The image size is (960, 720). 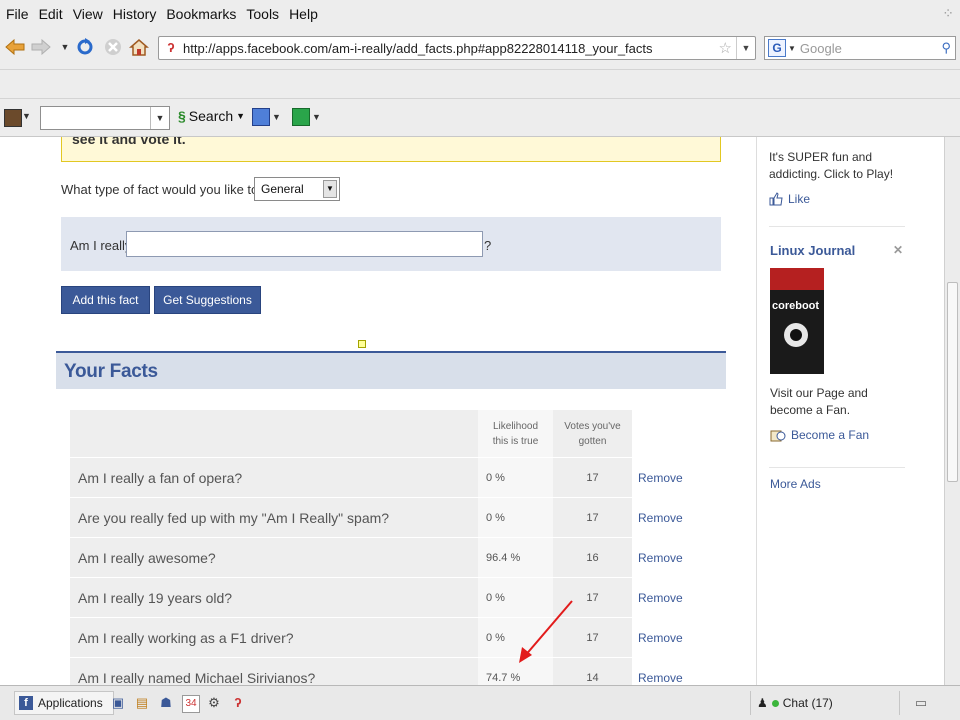 What do you see at coordinates (88, 14) in the screenshot?
I see `menu-view: View` at bounding box center [88, 14].